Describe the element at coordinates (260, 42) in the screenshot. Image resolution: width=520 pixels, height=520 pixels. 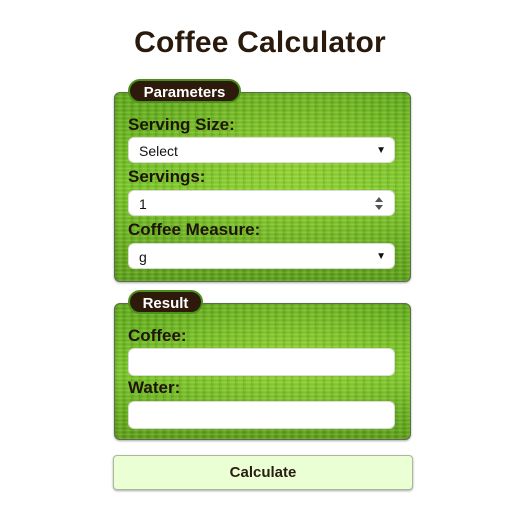
I see `page-title: Coffee Calculator` at that location.